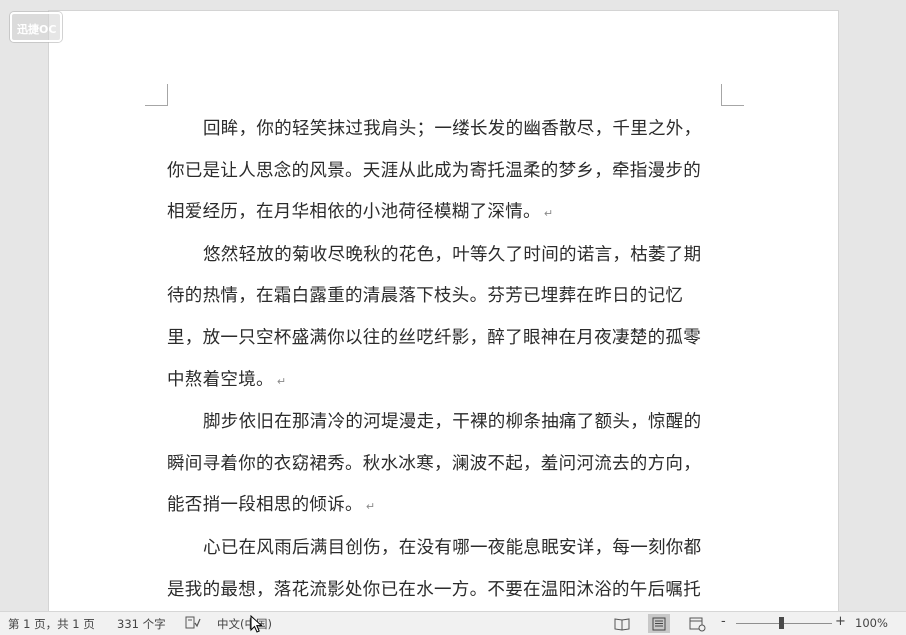  Describe the element at coordinates (453, 623) in the screenshot. I see `status-bar: 第 1 页，共 1 页 331 个字 中文(中国) - + 100%` at that location.